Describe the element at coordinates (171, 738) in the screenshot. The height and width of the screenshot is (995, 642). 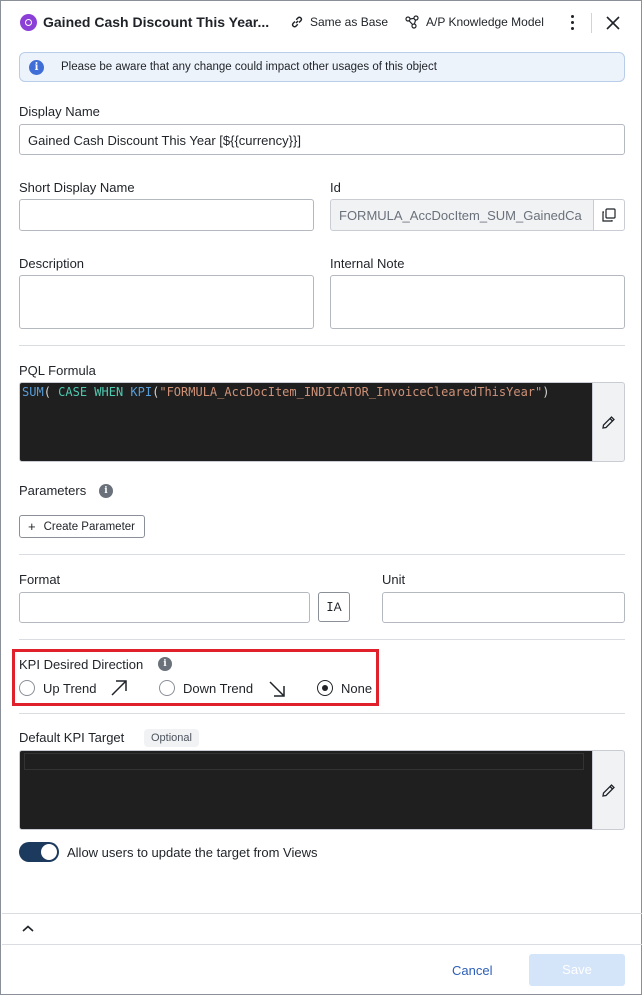
I see `optional-badge: Optional` at that location.